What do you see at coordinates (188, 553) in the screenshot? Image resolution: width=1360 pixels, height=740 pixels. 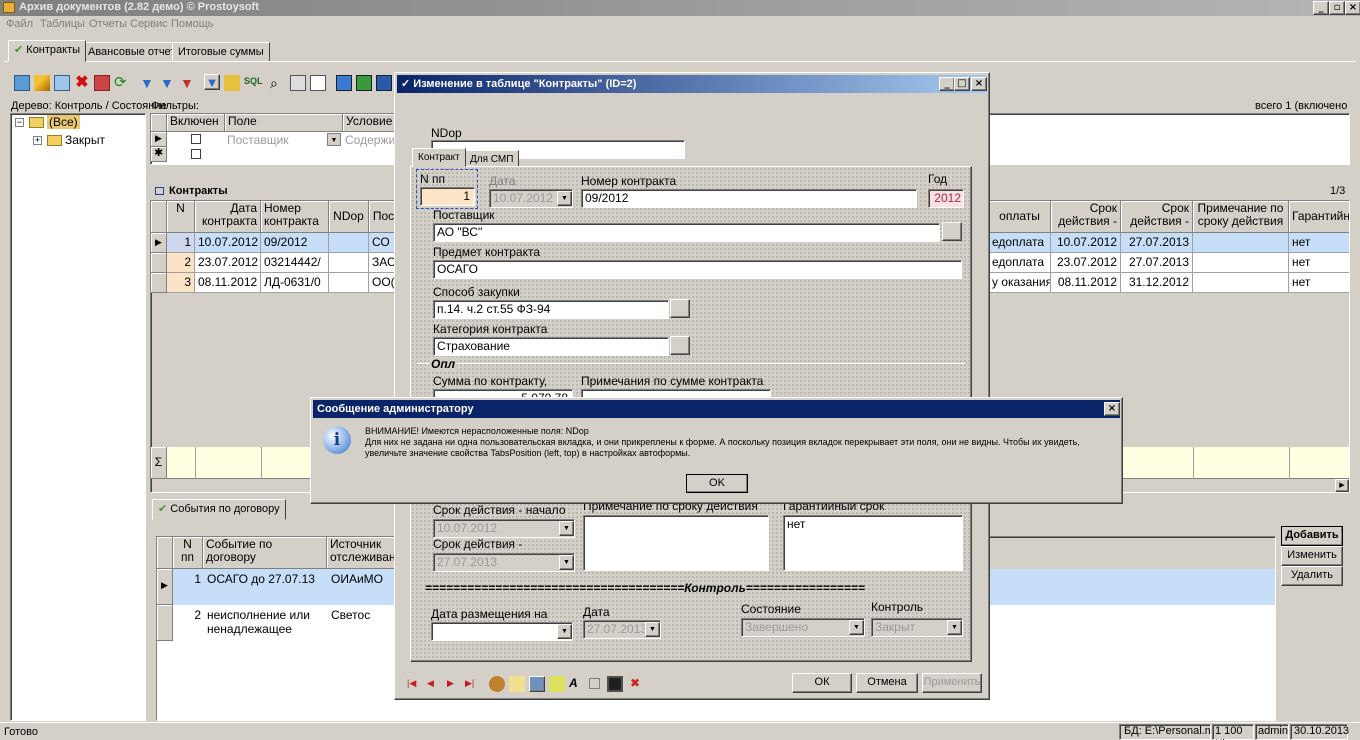 I see `events-col-n: N пп` at bounding box center [188, 553].